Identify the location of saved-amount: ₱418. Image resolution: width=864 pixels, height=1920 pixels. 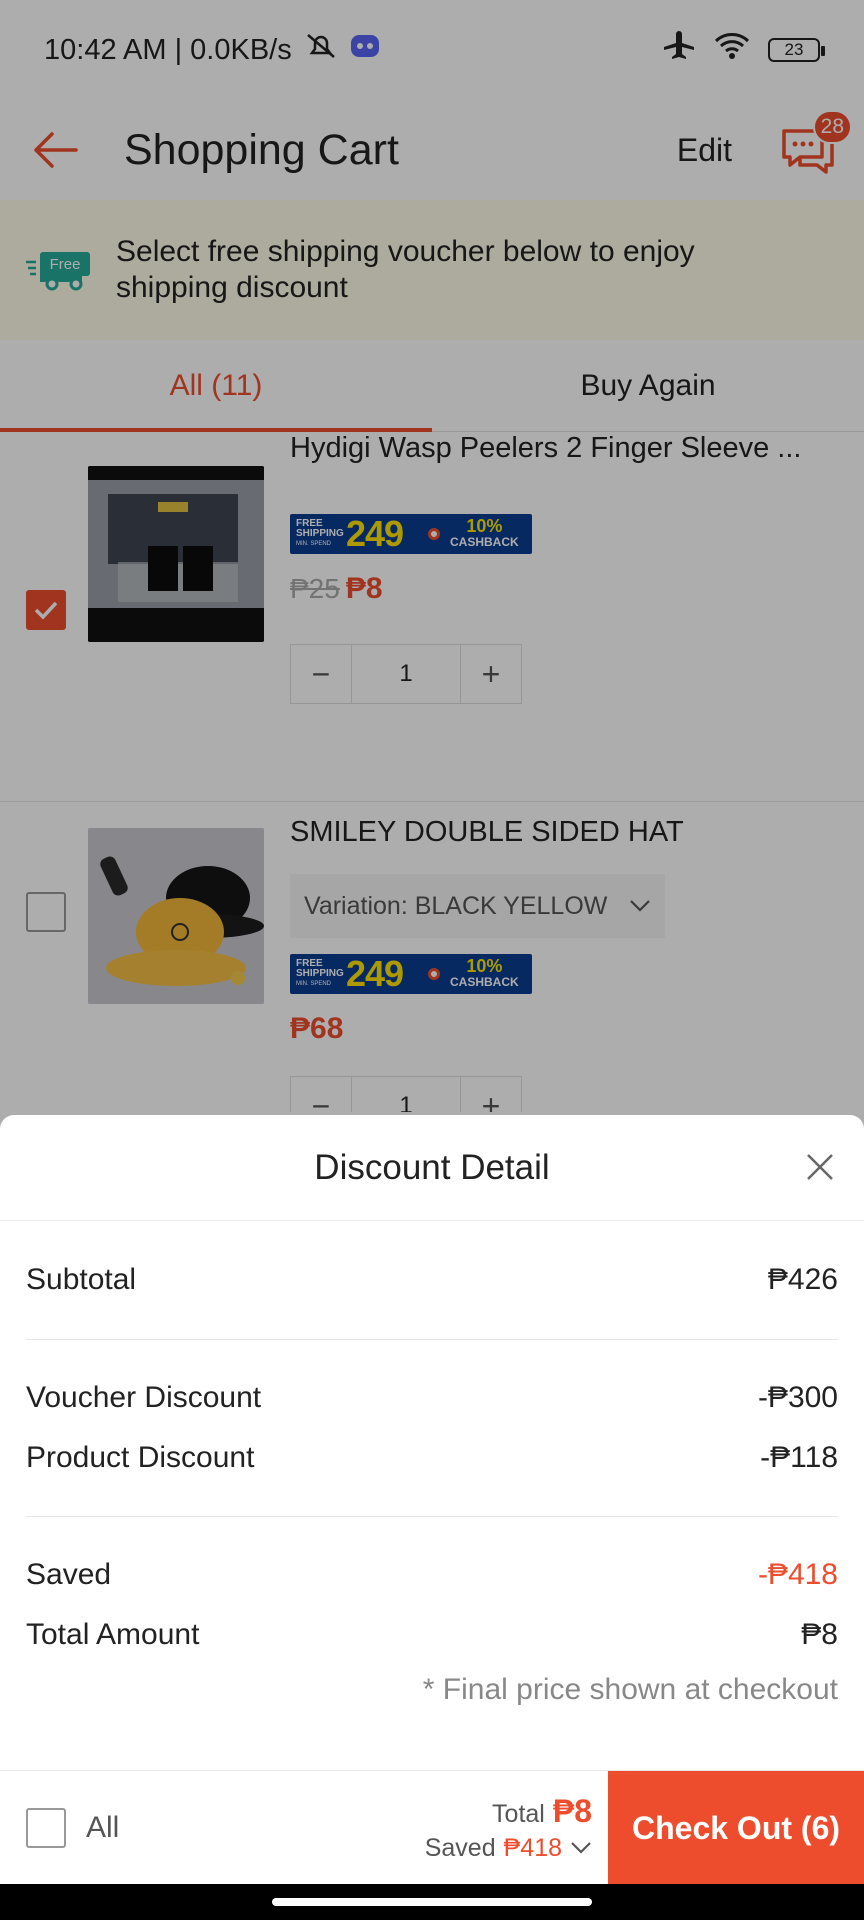
(532, 1847).